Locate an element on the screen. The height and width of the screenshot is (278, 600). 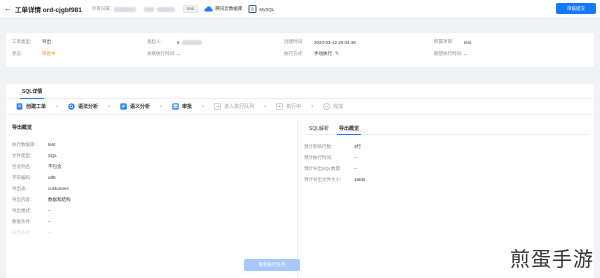
field-file-size: 预计导出文件大小: 16KB is located at coordinates (335, 179).